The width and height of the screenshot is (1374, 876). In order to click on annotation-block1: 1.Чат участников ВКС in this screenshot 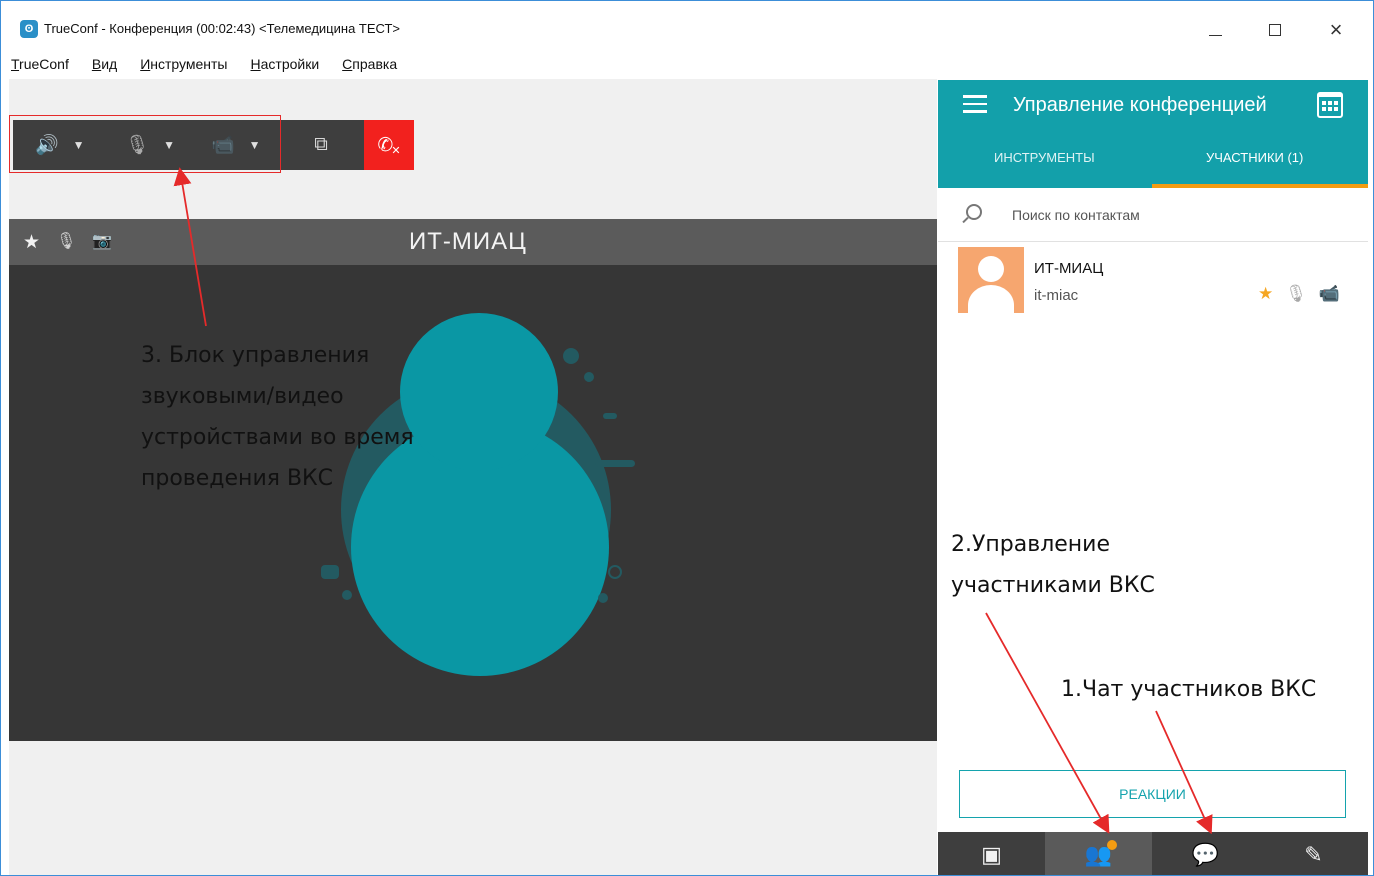, I will do `click(1189, 689)`.